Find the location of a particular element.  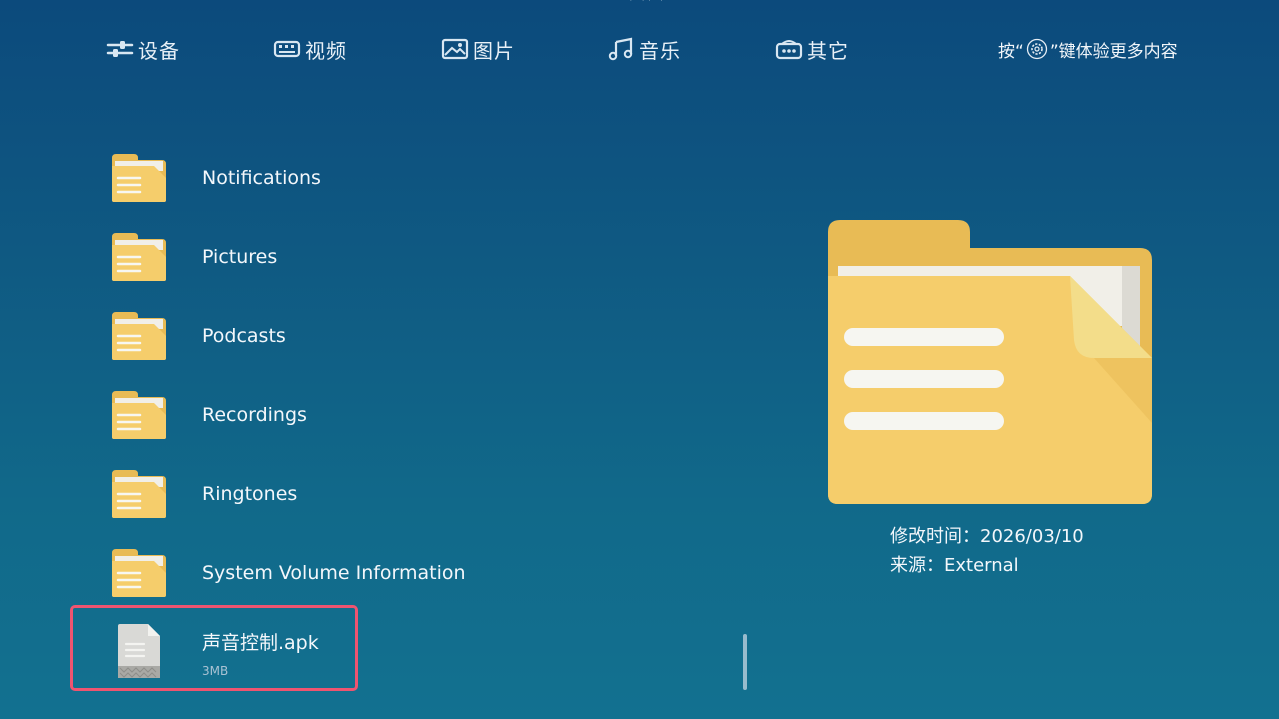

file-details: 修改时间：2026/03/10 来源：External is located at coordinates (987, 551).